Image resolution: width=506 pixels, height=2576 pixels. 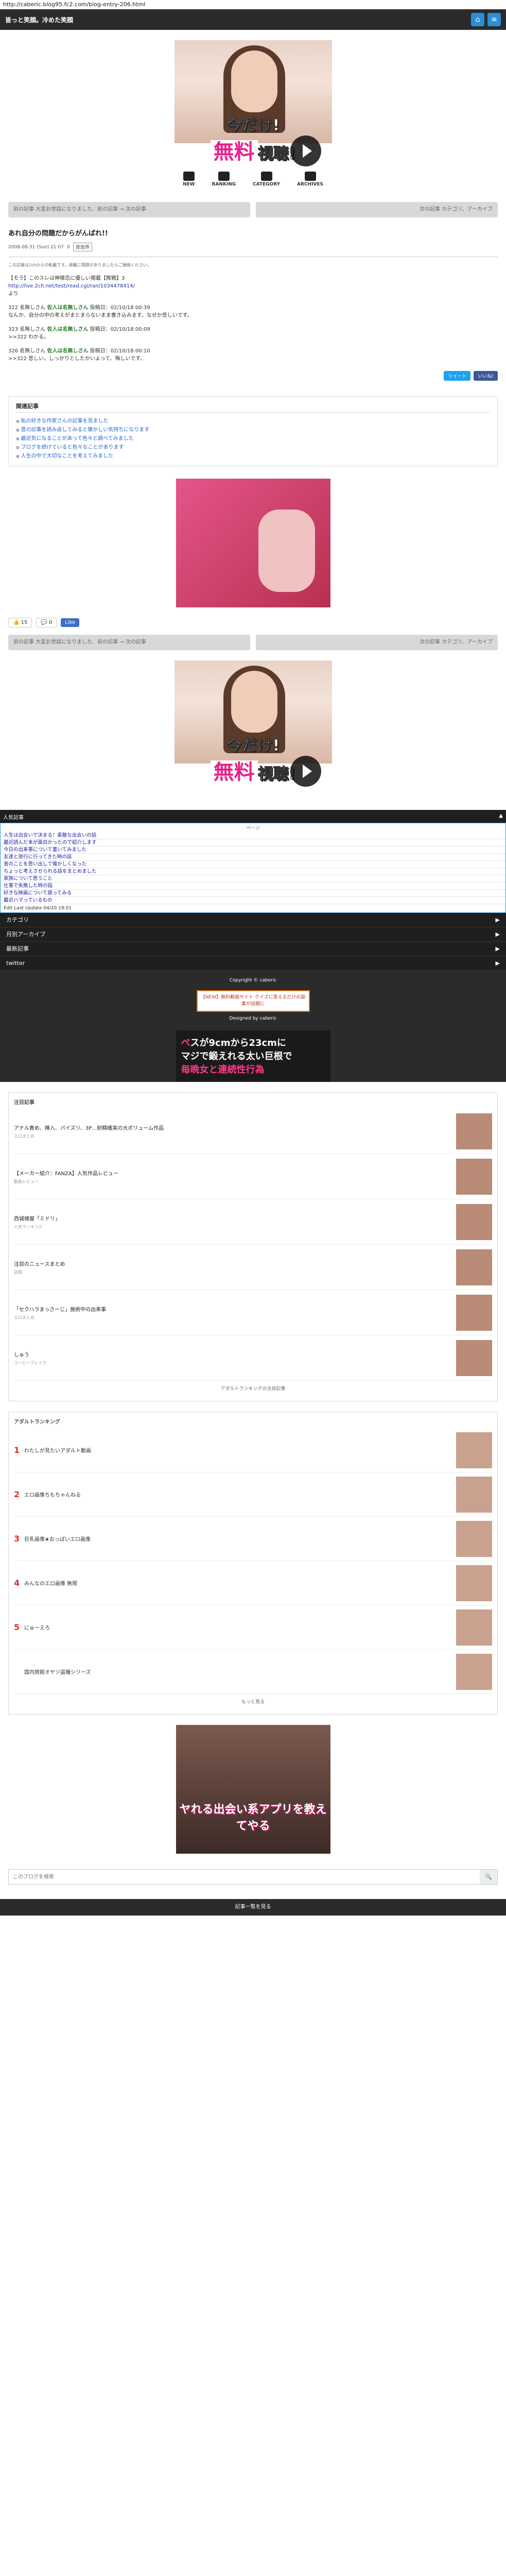 What do you see at coordinates (82, 247) in the screenshot?
I see `article-tag: 寄席界` at bounding box center [82, 247].